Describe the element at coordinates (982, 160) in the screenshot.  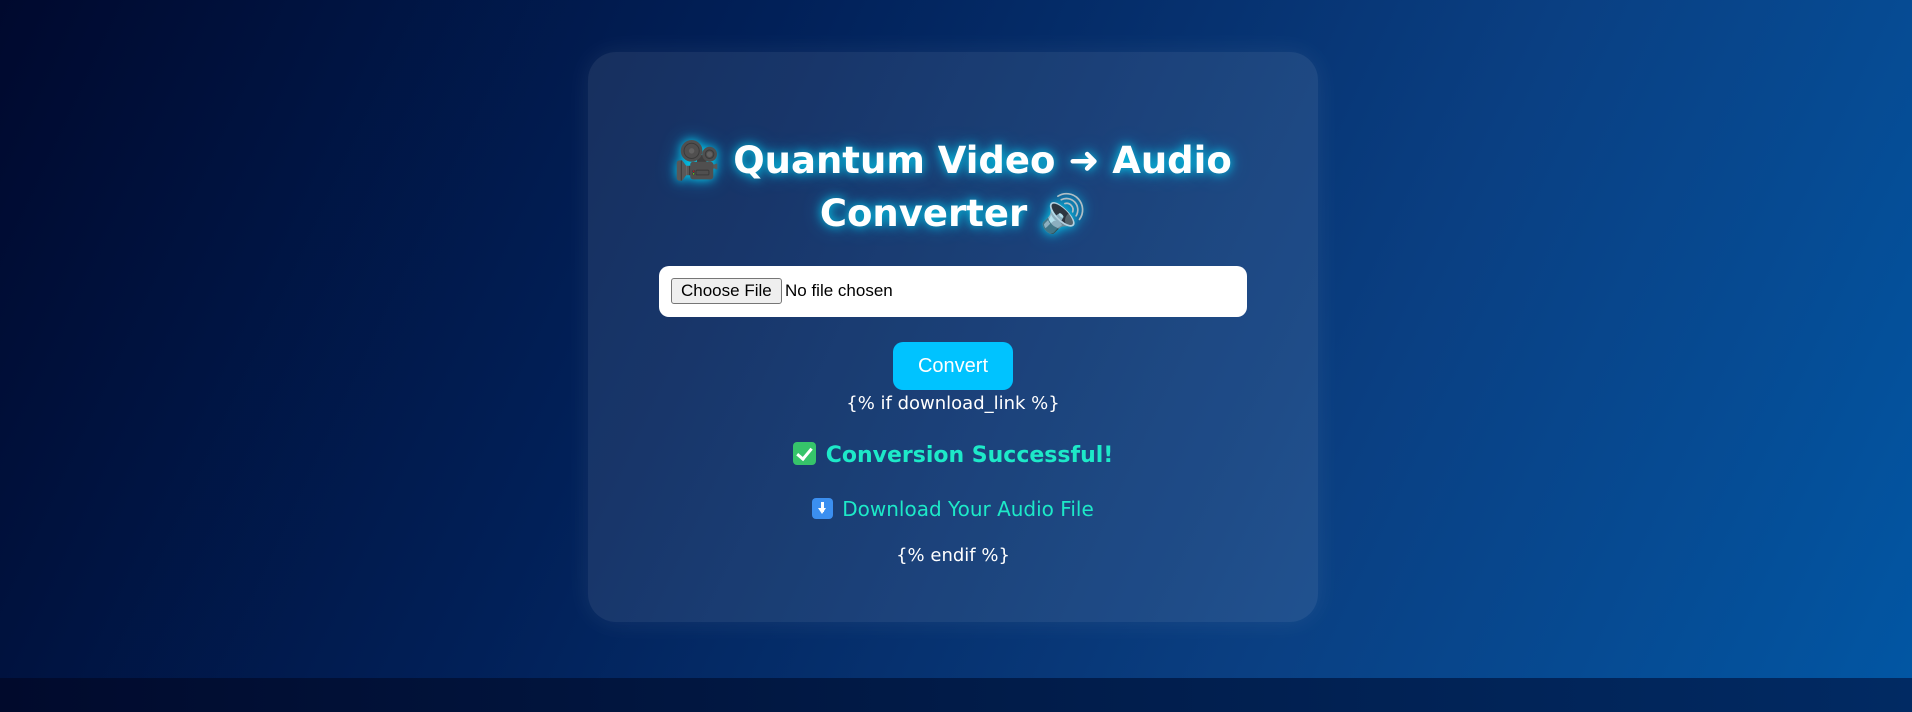
I see `title-line-1: Quantum Video ➜ Audio` at that location.